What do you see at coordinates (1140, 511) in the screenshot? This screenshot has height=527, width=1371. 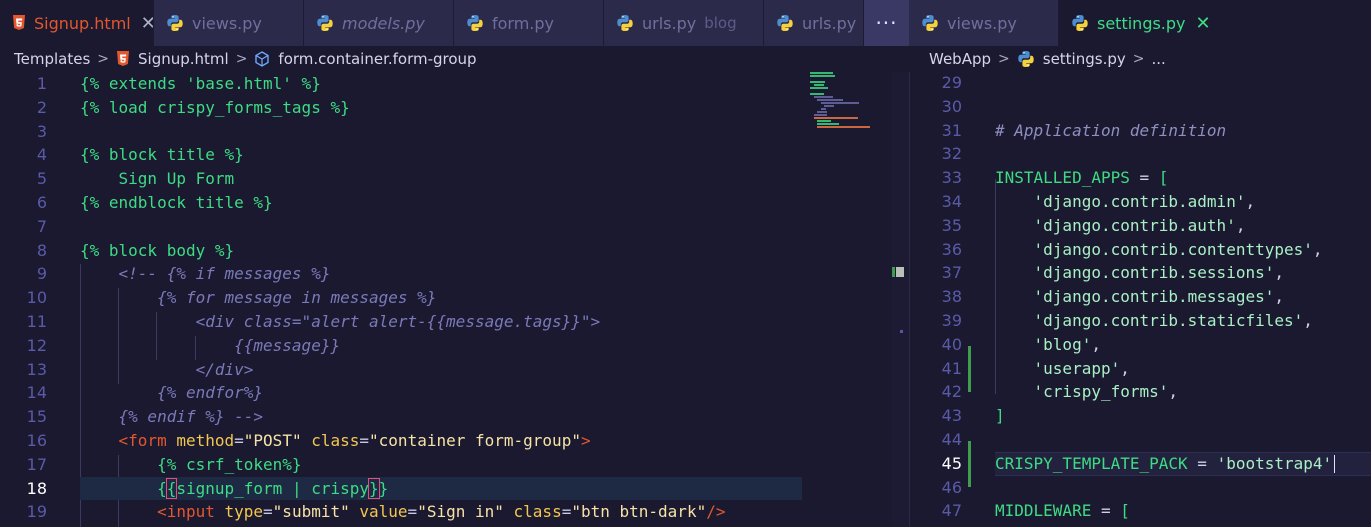 I see `code-line: 47 MIDDLEWARE = [` at bounding box center [1140, 511].